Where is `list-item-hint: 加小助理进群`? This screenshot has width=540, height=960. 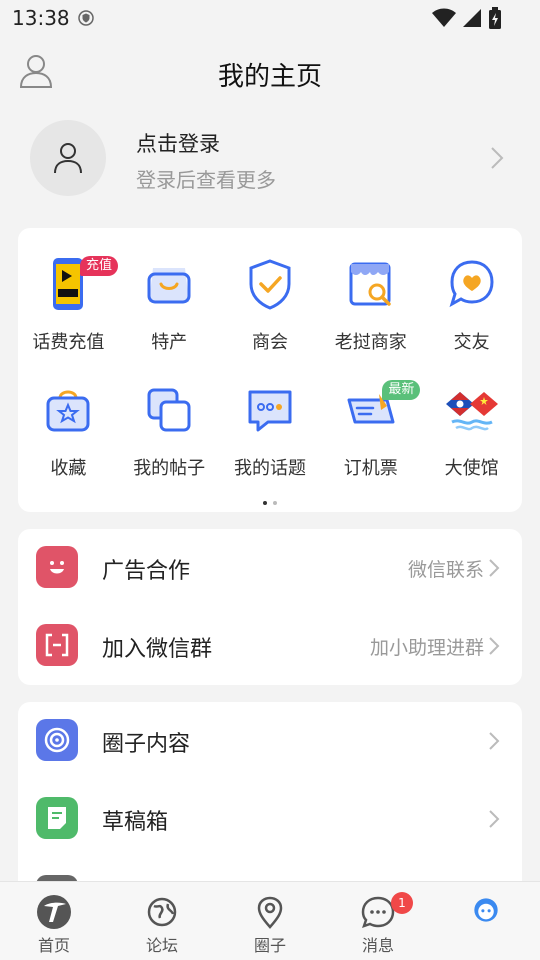
list-item-hint: 加小助理进群 is located at coordinates (426, 648).